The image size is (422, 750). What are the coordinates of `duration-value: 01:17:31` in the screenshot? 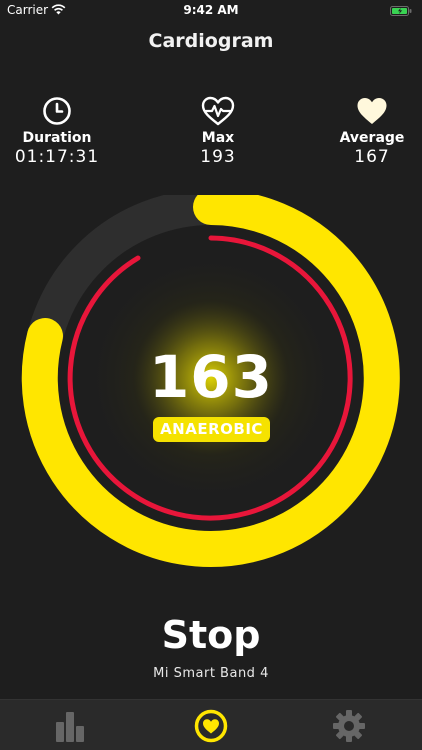 It's located at (57, 157).